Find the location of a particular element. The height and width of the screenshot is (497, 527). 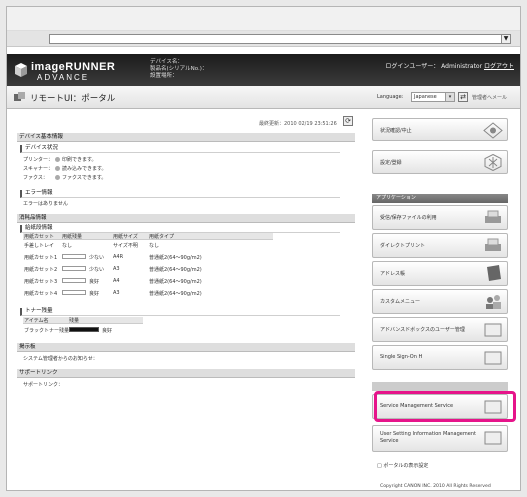

portal-settings-link: □ ポータルの表示設定 is located at coordinates (402, 465).